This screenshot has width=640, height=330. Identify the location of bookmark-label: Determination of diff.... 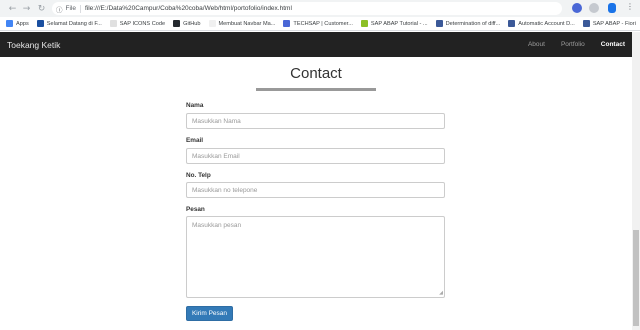
(473, 23).